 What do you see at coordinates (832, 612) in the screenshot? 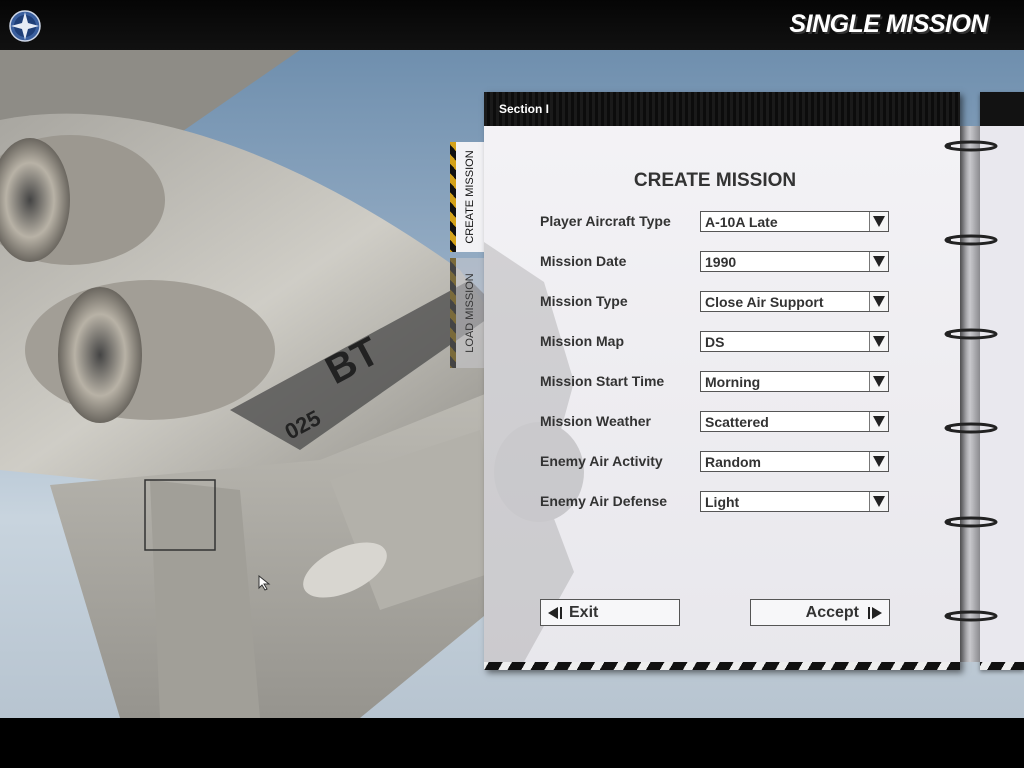
I see `accept-button-label: Accept` at bounding box center [832, 612].